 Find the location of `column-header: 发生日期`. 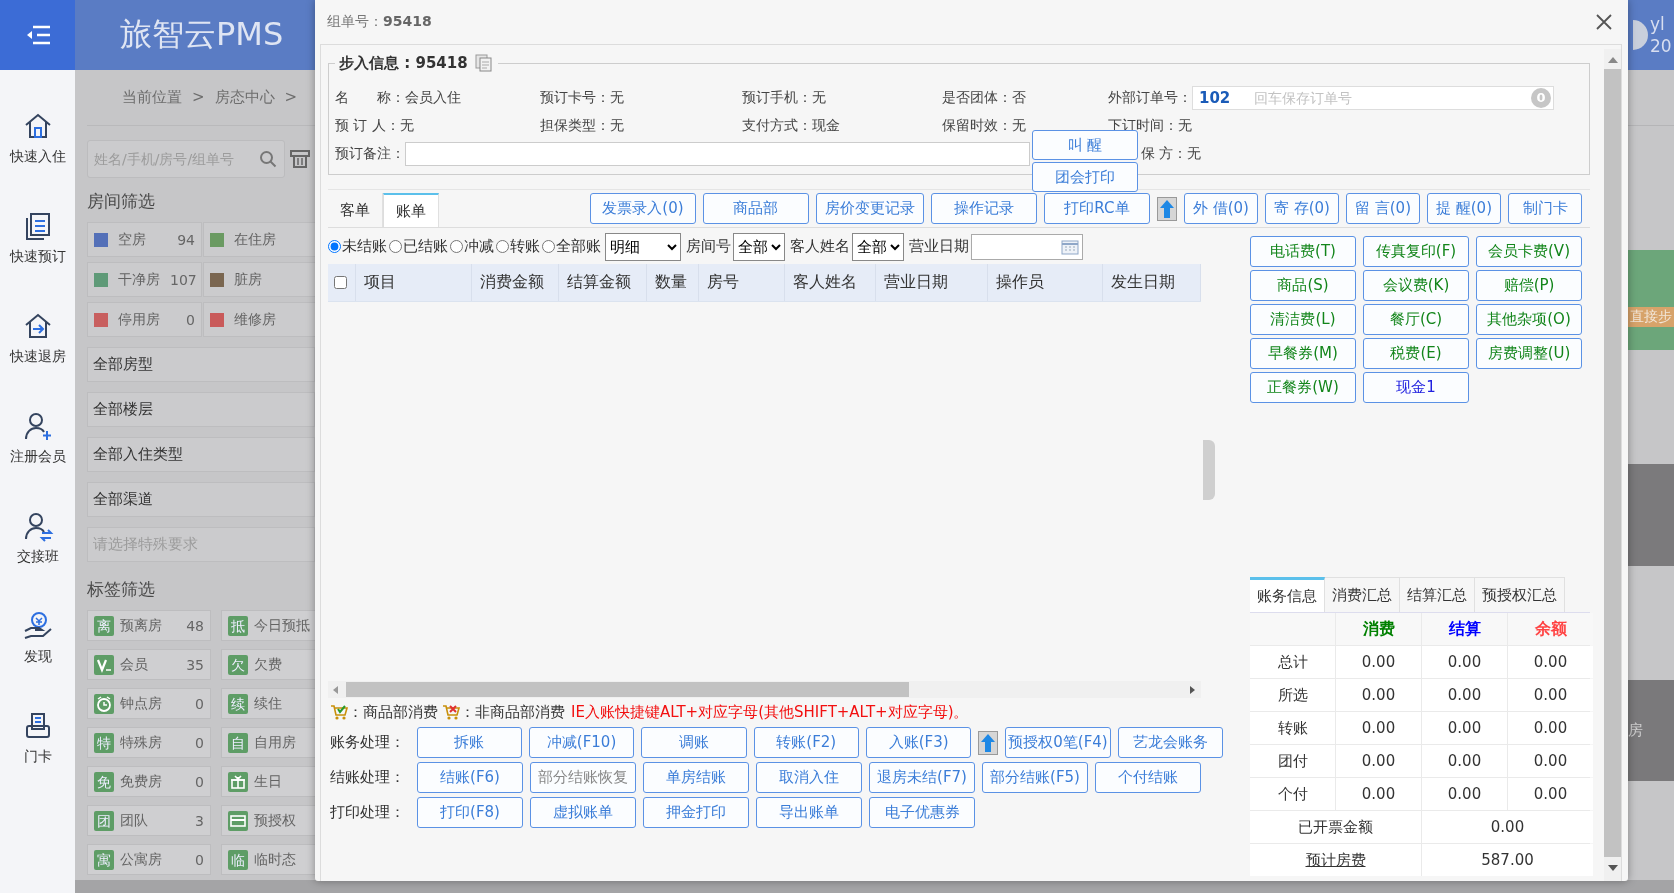

column-header: 发生日期 is located at coordinates (1152, 282).